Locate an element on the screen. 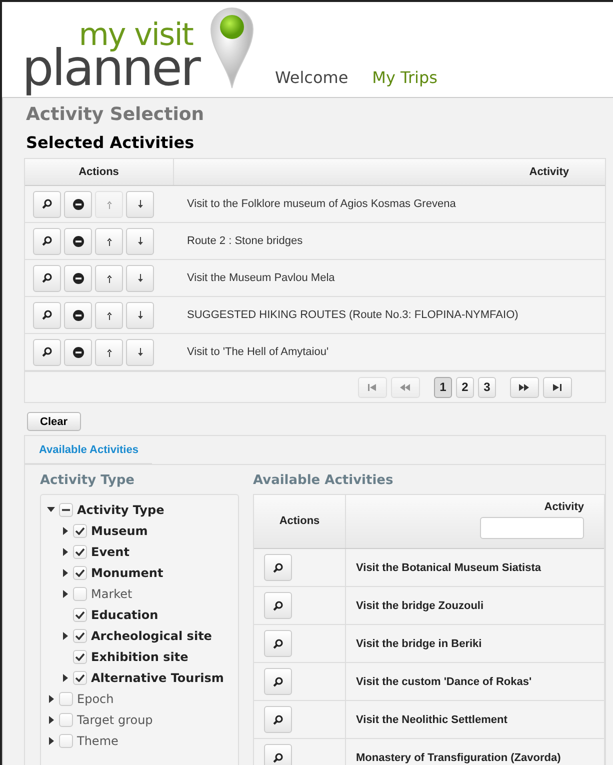 This screenshot has width=613, height=765. table-cell: Monastery of Transfiguration (Zavorda) is located at coordinates (475, 751).